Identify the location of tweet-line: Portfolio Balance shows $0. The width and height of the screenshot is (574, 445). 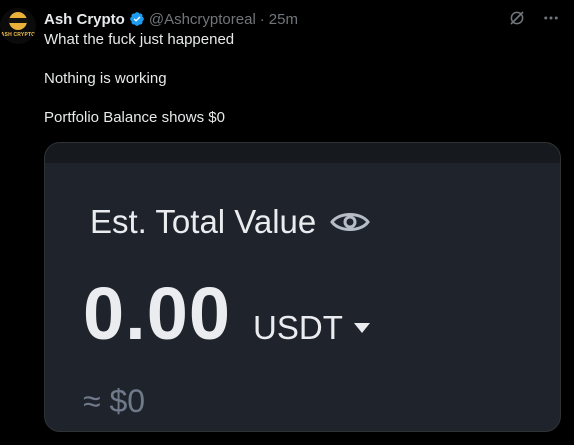
(134, 117).